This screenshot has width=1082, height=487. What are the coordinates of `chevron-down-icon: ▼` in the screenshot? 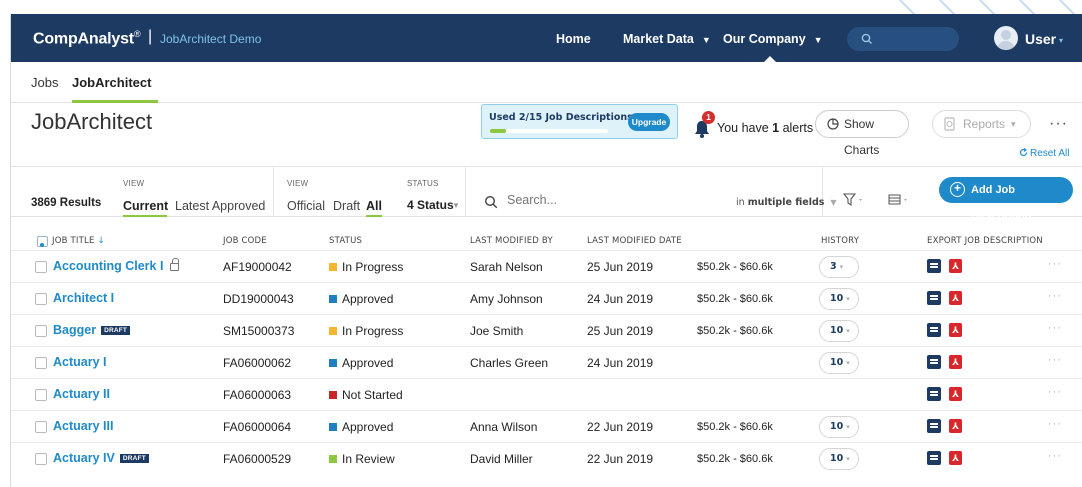 It's located at (456, 205).